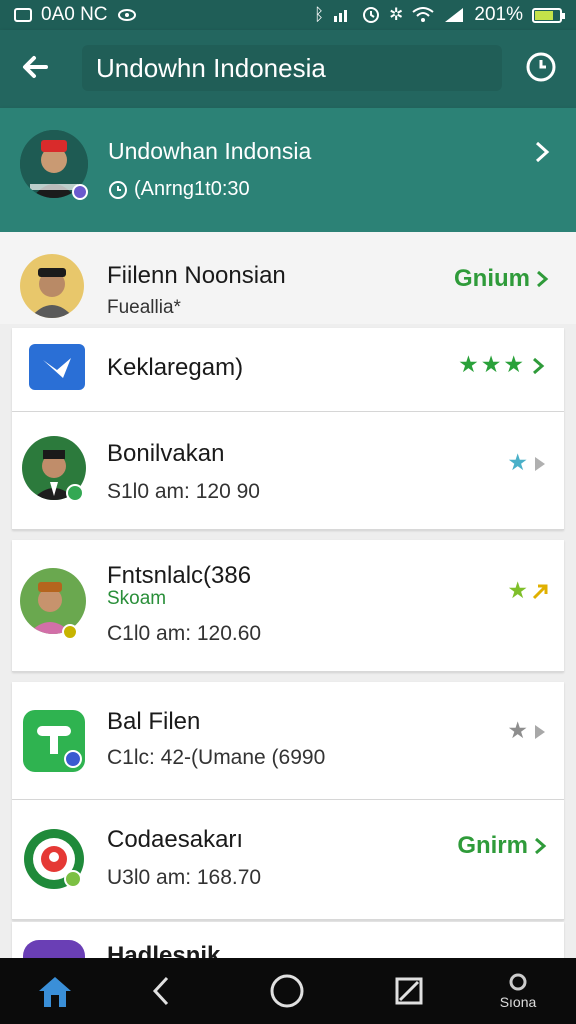 The image size is (576, 1024). I want to click on back-button, so click(36, 67).